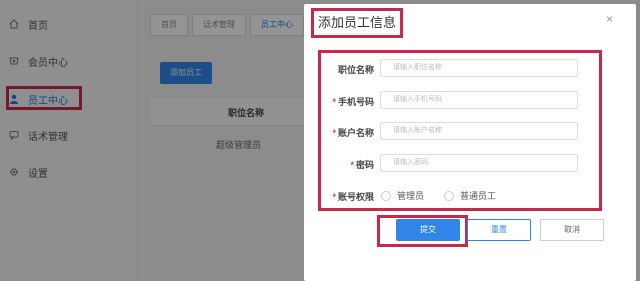 This screenshot has width=640, height=281. Describe the element at coordinates (479, 131) in the screenshot. I see `account-name-input: 请输入账户名称` at that location.